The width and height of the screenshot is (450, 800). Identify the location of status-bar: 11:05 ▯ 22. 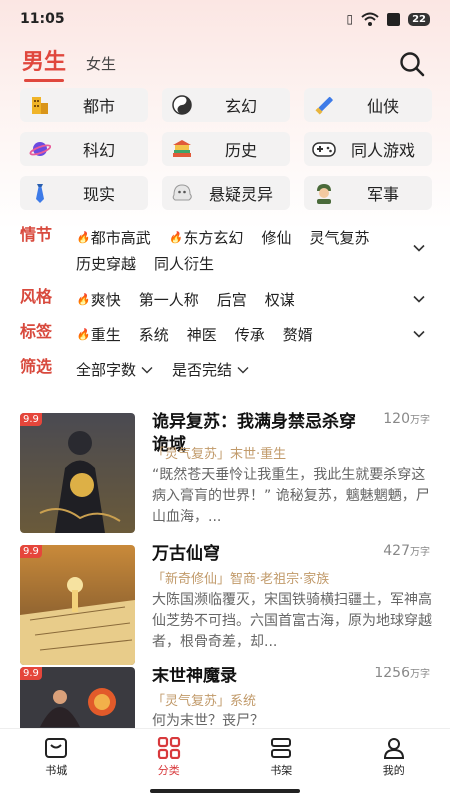
(225, 19).